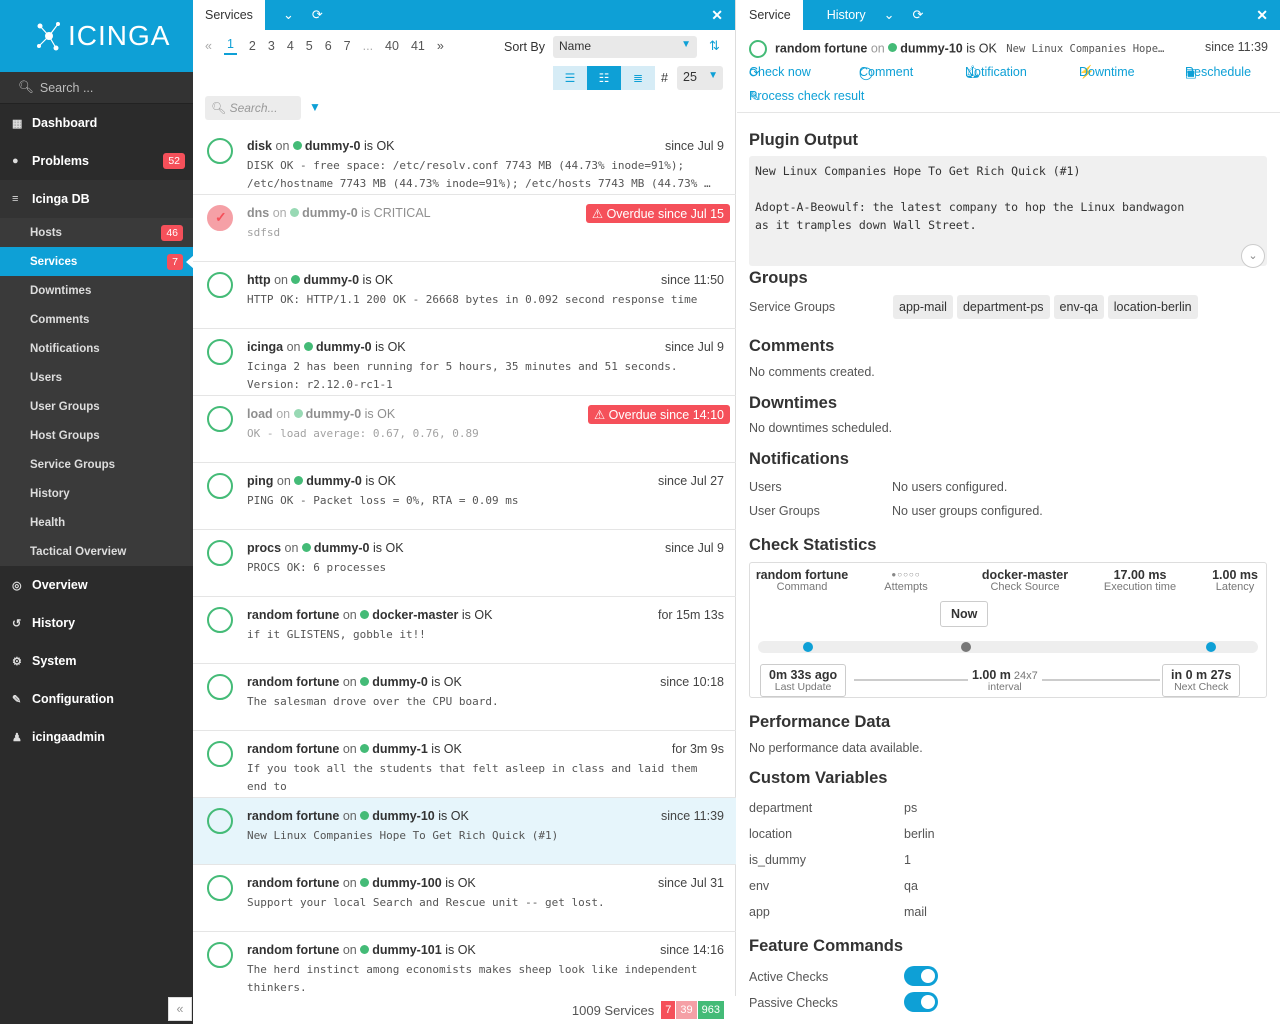 The width and height of the screenshot is (1280, 1024). Describe the element at coordinates (96, 406) in the screenshot. I see `sidebar-item-user-groups: User Groups` at that location.